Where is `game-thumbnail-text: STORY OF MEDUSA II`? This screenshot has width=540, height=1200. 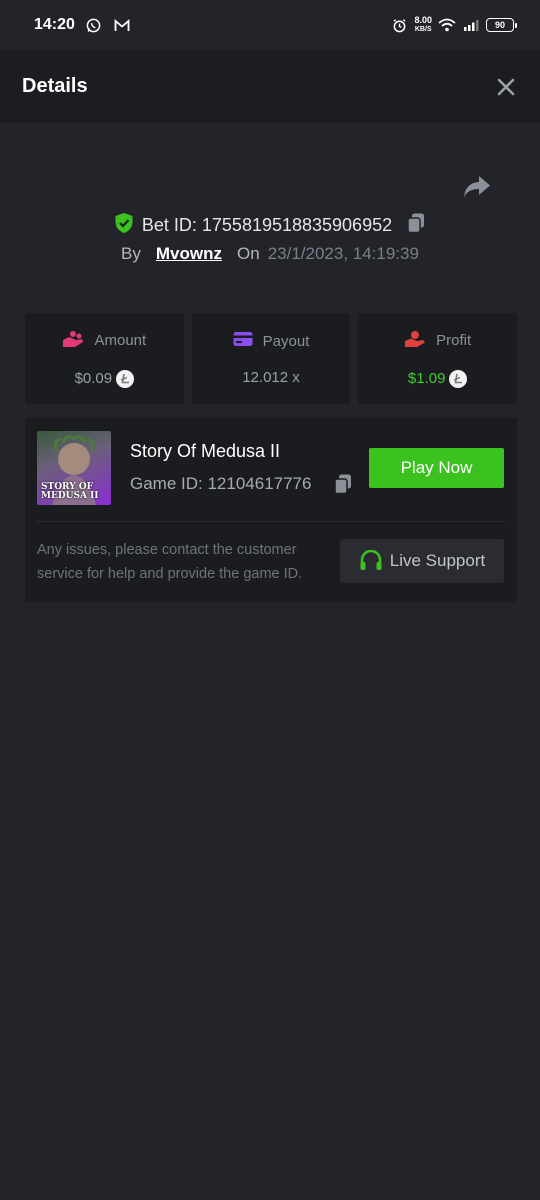
game-thumbnail-text: STORY OF MEDUSA II is located at coordinates (70, 492).